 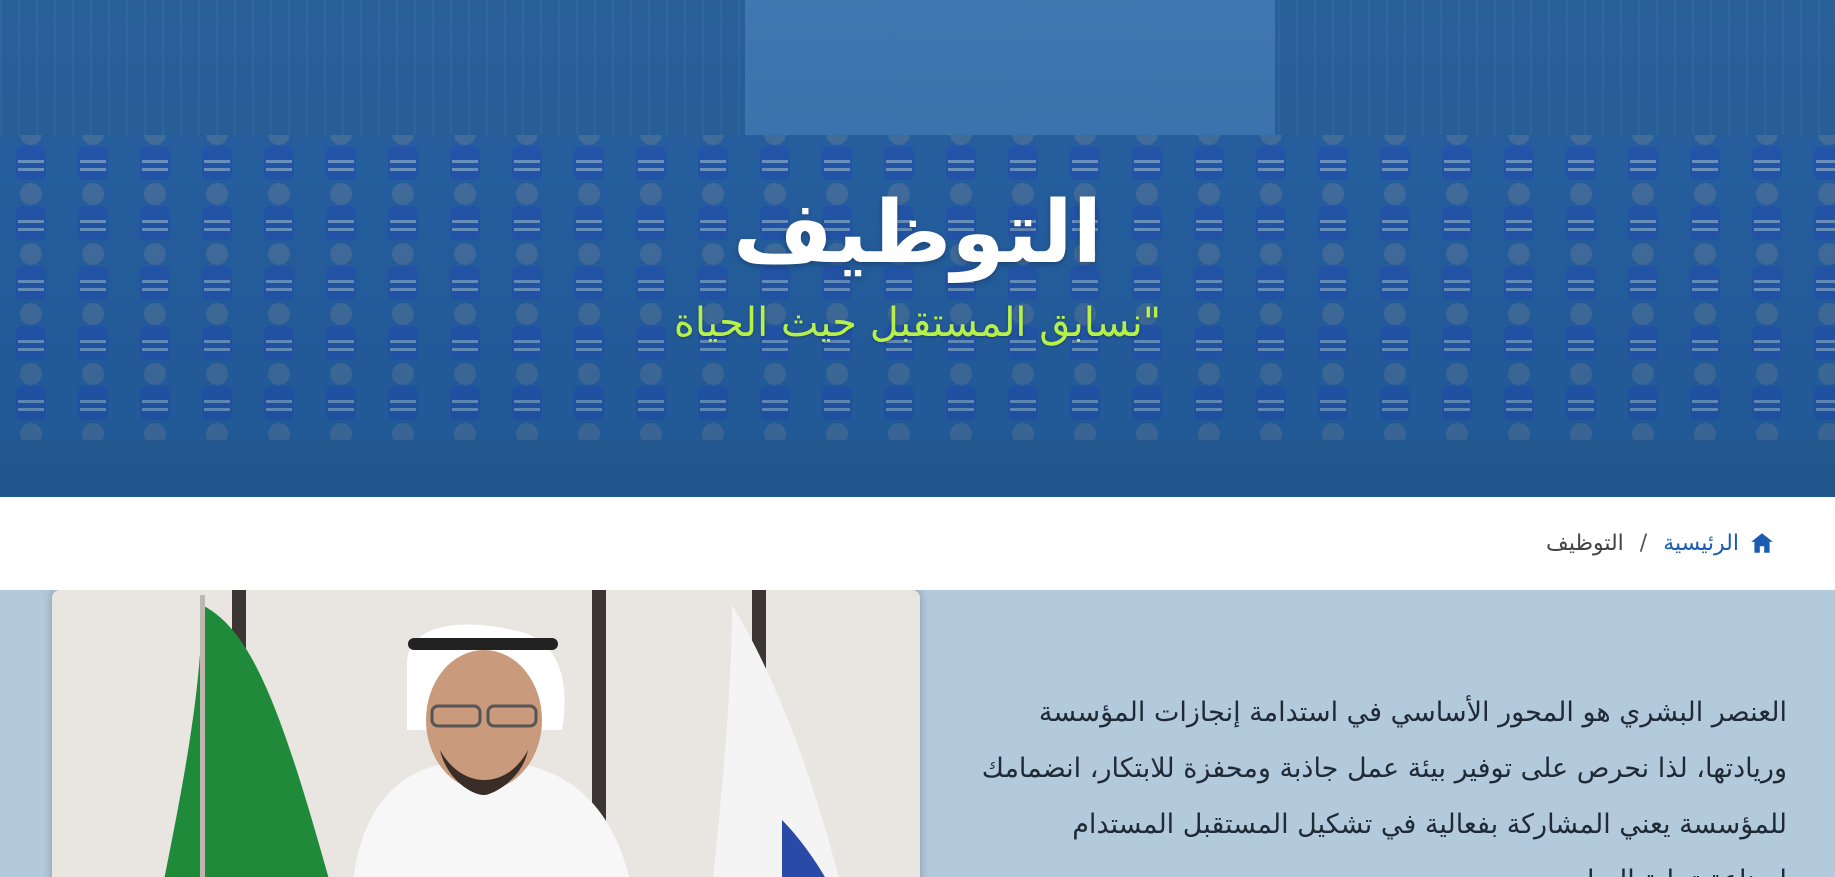 What do you see at coordinates (1701, 543) in the screenshot?
I see `breadcrumb-home-link: الرئيسية` at bounding box center [1701, 543].